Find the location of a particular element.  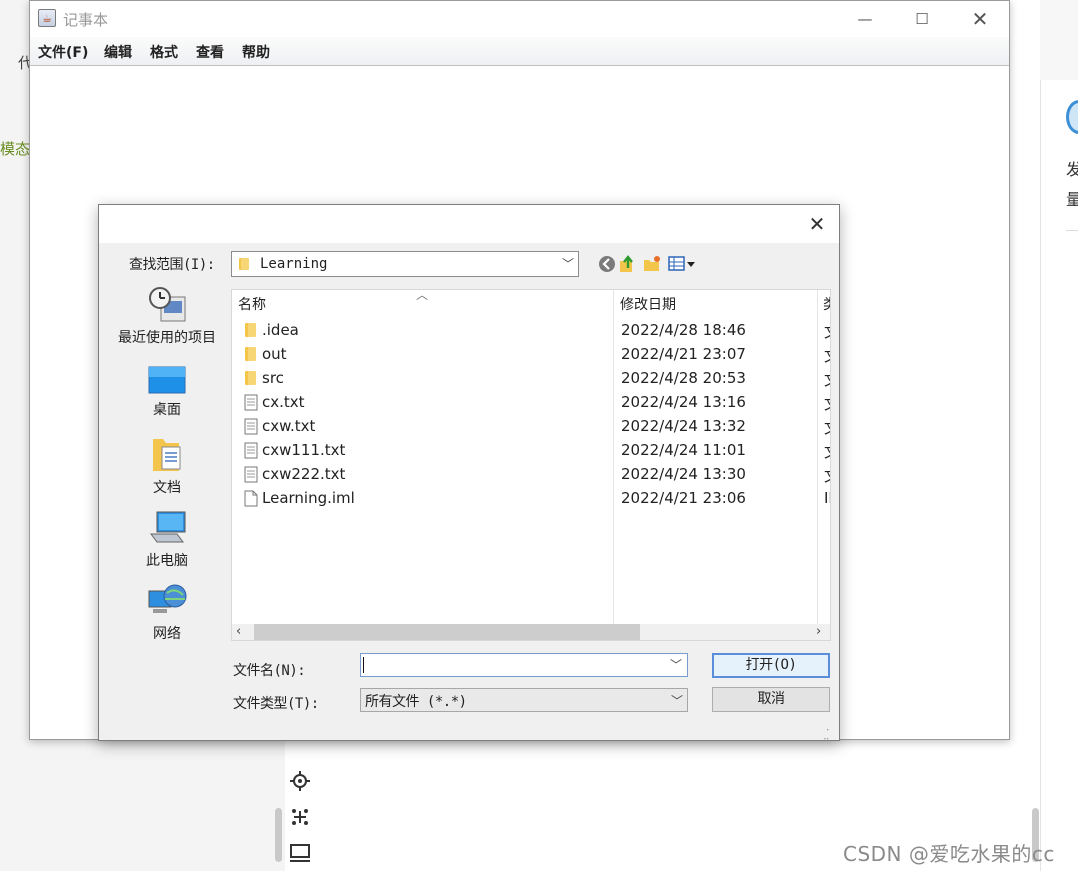

file-date: 2022/4/24 13:16 is located at coordinates (683, 402).